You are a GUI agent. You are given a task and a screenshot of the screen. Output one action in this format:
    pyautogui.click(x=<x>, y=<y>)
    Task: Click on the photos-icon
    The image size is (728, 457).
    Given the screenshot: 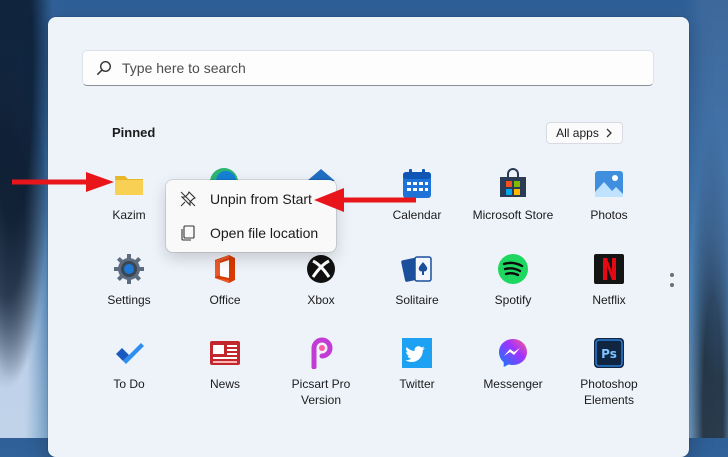 What is the action you would take?
    pyautogui.click(x=609, y=184)
    